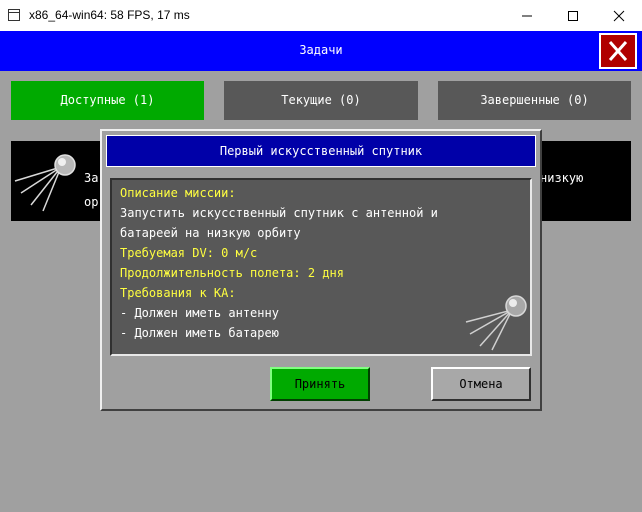 This screenshot has width=642, height=512. What do you see at coordinates (91, 178) in the screenshot?
I see `mission-card-text-1: За` at bounding box center [91, 178].